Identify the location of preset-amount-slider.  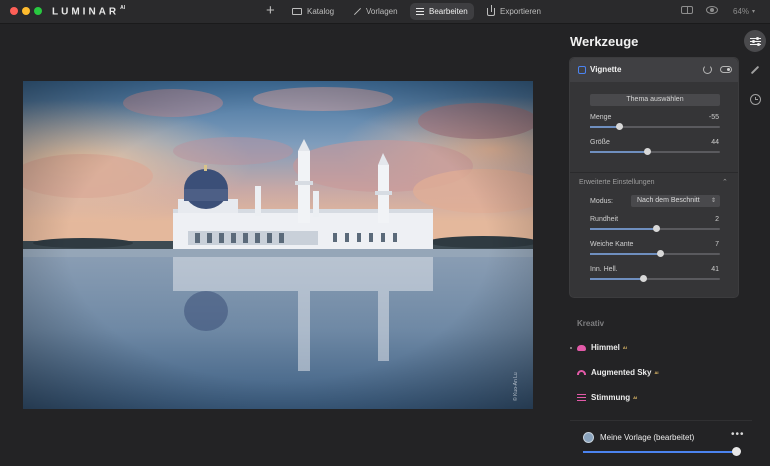
(660, 452).